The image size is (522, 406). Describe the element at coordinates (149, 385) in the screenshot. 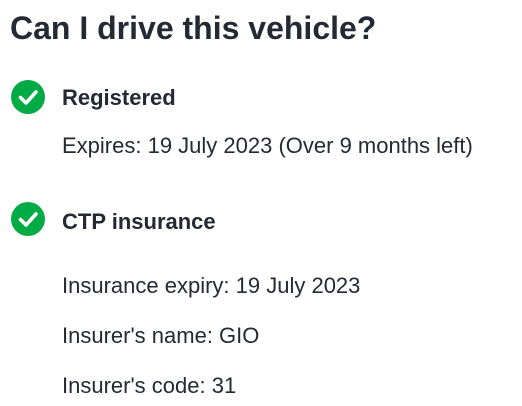

I see `insurer-code: Insurer's code: 31` at that location.